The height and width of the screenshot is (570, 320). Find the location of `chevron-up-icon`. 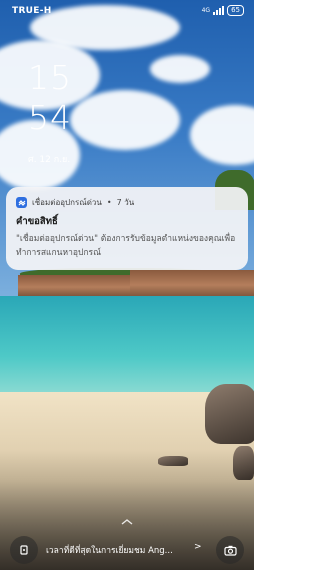

chevron-up-icon is located at coordinates (127, 518).